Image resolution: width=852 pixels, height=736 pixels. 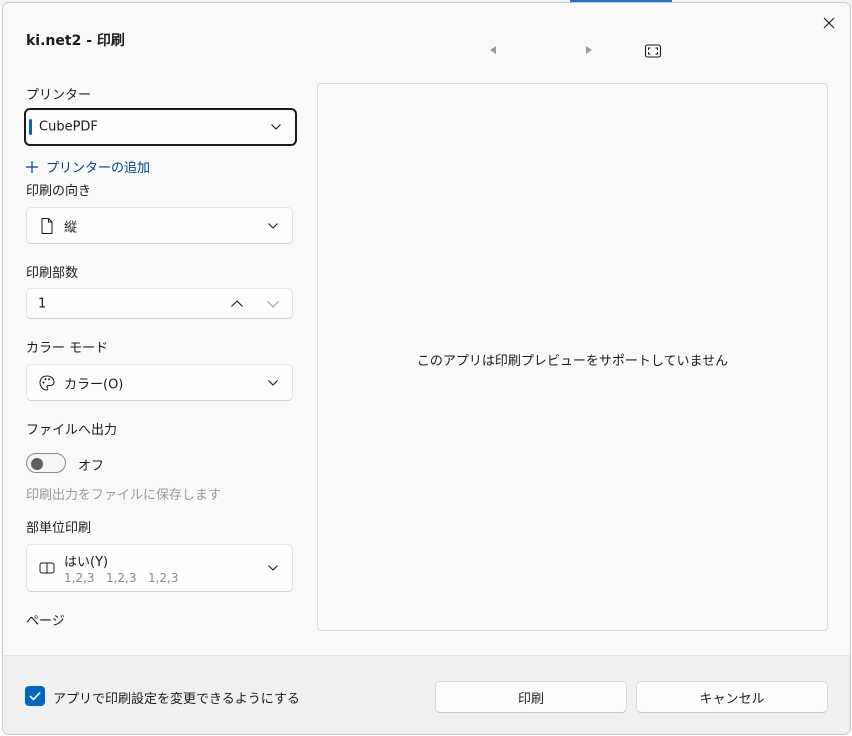 I want to click on copies-stepper: 1, so click(x=159, y=303).